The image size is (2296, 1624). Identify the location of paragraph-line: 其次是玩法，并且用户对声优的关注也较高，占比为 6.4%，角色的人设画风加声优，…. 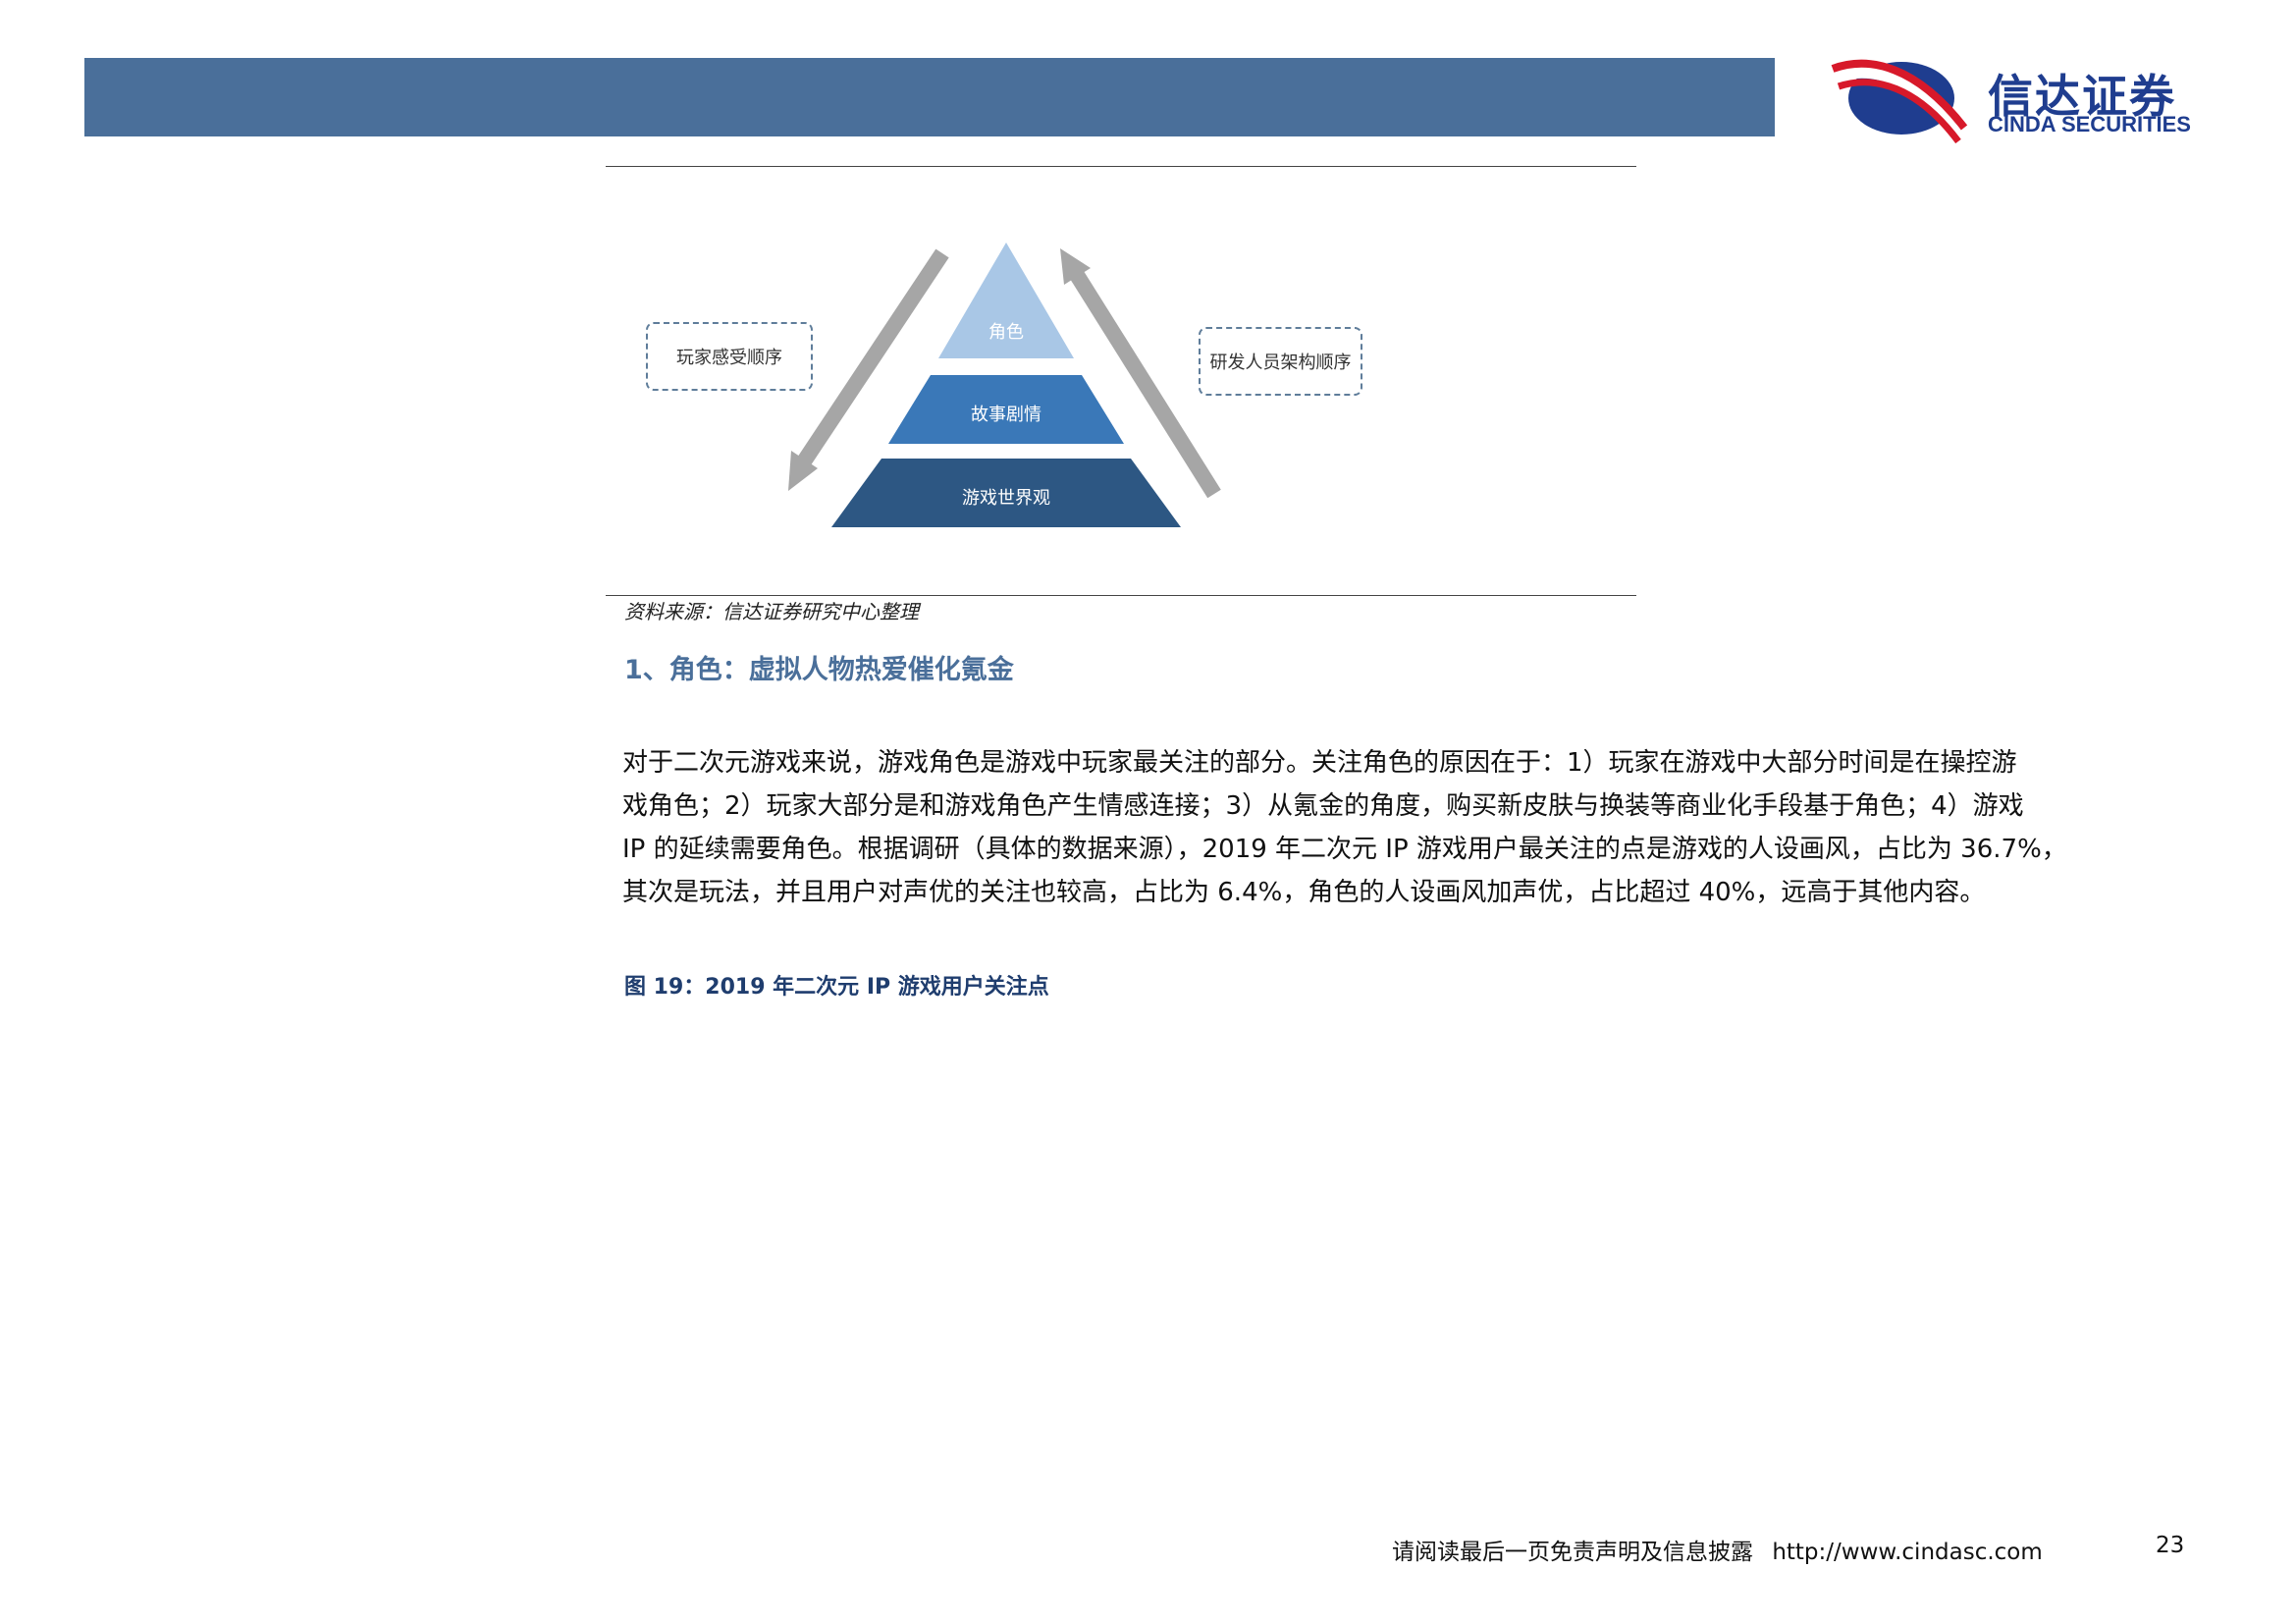
(1304, 892).